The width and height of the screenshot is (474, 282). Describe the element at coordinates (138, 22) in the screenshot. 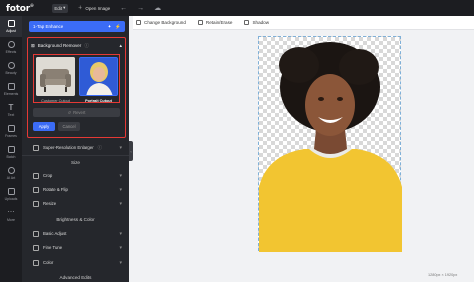

I see `change-background-icon` at that location.